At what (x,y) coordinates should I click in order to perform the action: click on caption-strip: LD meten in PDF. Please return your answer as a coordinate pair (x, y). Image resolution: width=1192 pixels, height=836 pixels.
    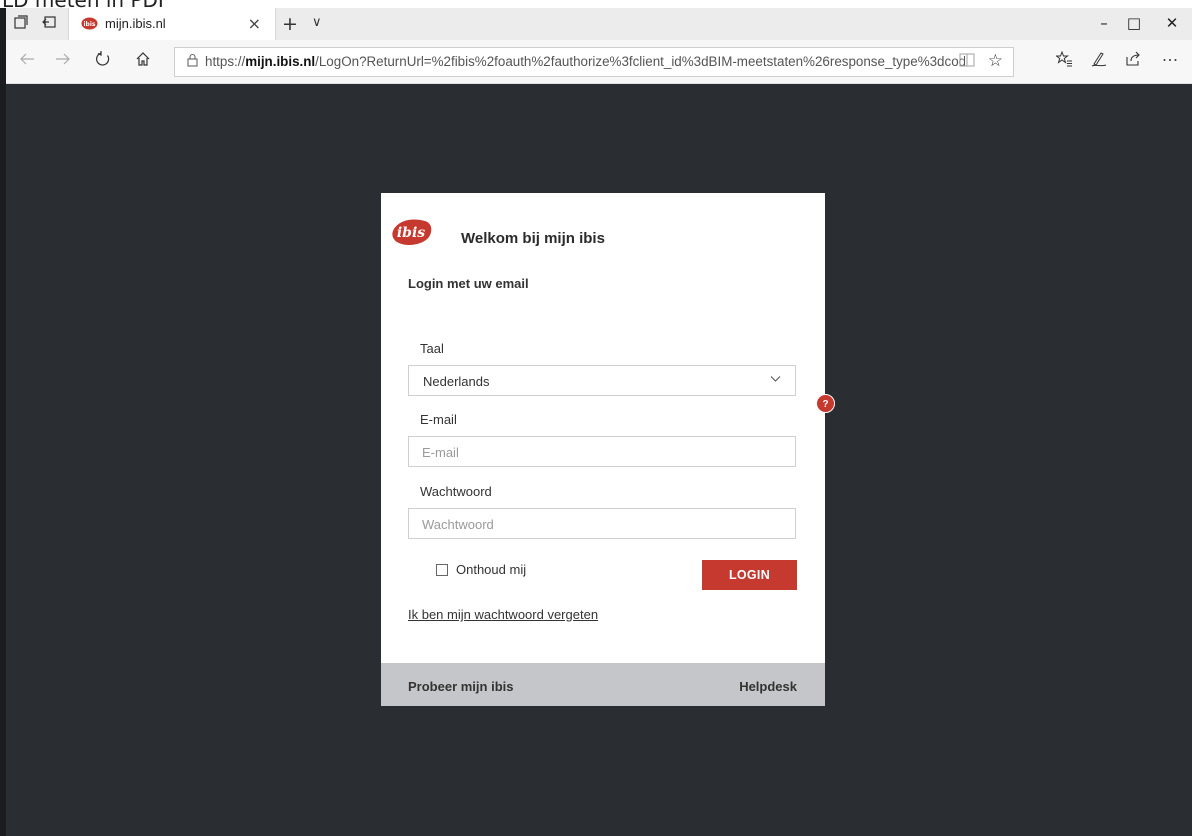
    Looking at the image, I should click on (596, 4).